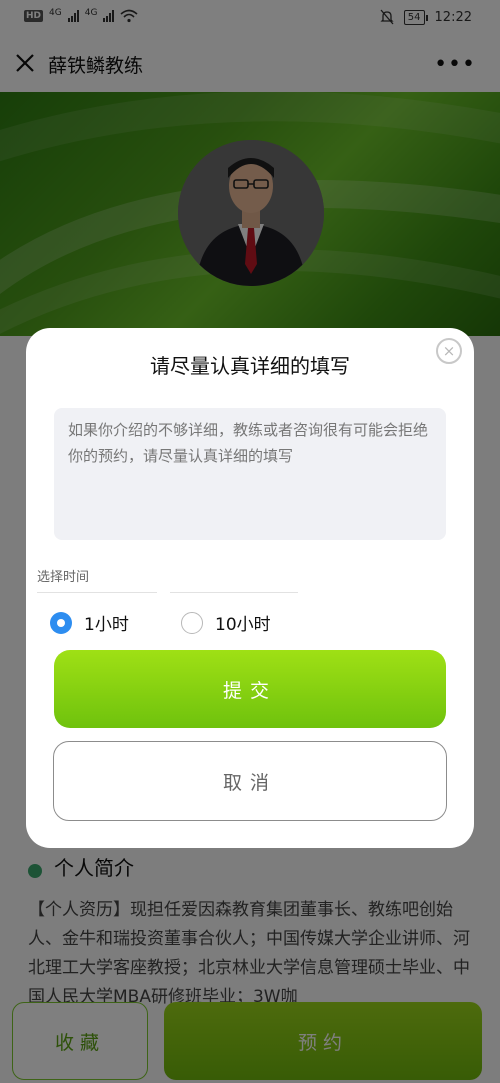 This screenshot has width=500, height=1083. I want to click on time-label: 选择时间, so click(63, 577).